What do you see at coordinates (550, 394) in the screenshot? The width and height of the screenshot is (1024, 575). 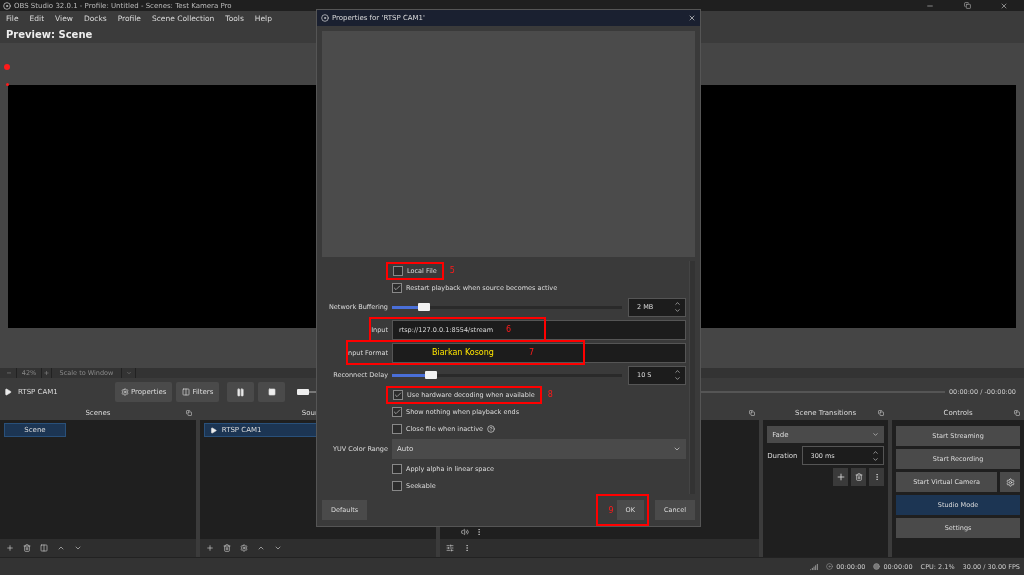 I see `annotation-number: 8` at bounding box center [550, 394].